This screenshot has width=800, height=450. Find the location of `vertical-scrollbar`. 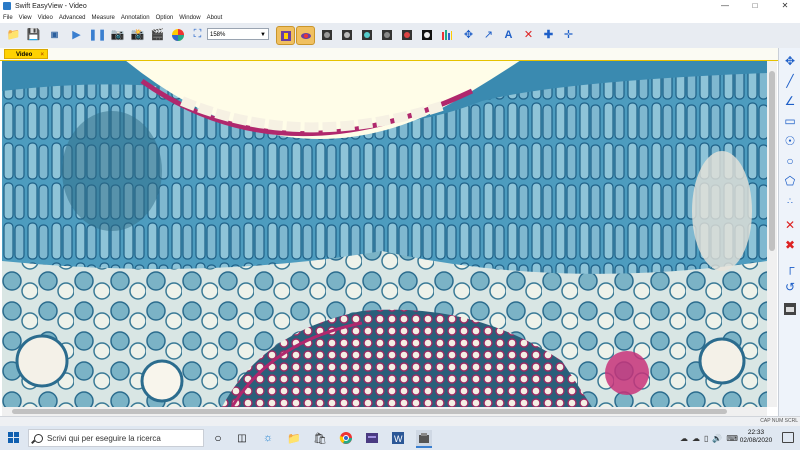

vertical-scrollbar is located at coordinates (772, 234).